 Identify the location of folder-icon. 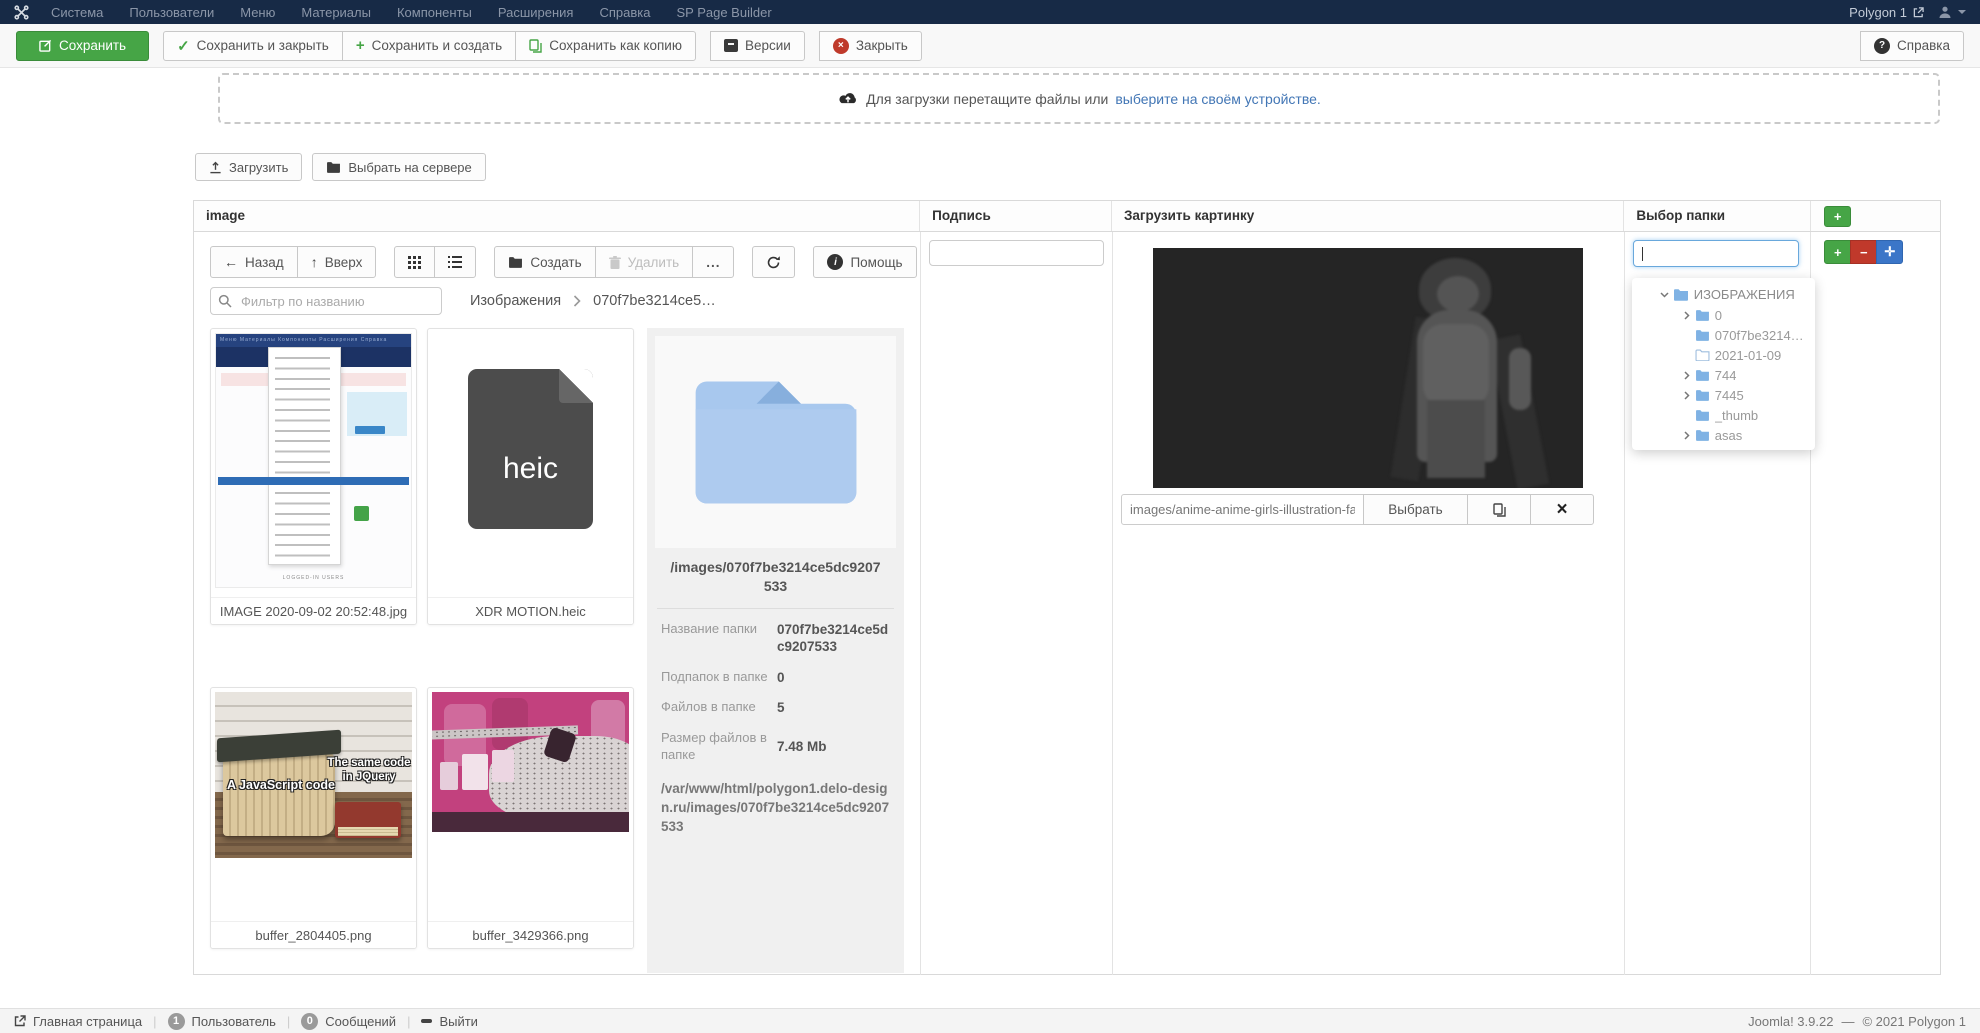
(516, 262).